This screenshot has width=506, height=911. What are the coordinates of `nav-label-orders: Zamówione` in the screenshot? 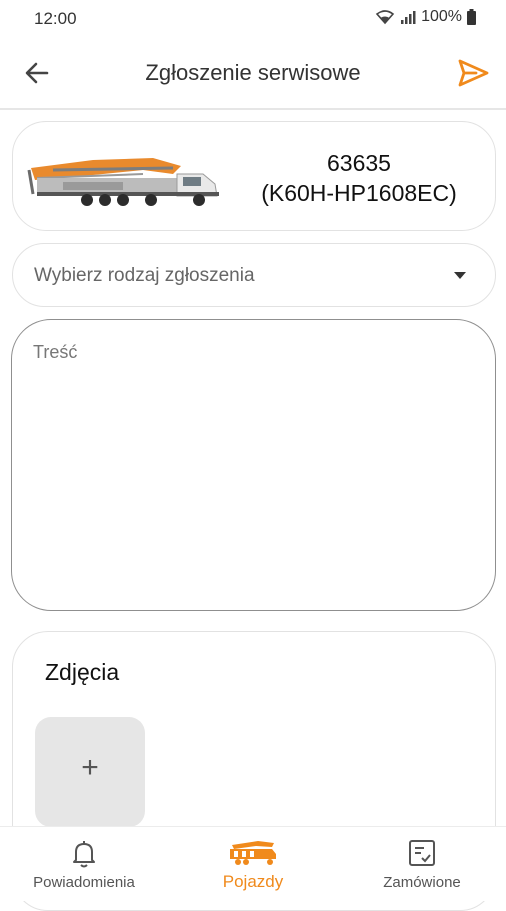 It's located at (422, 882).